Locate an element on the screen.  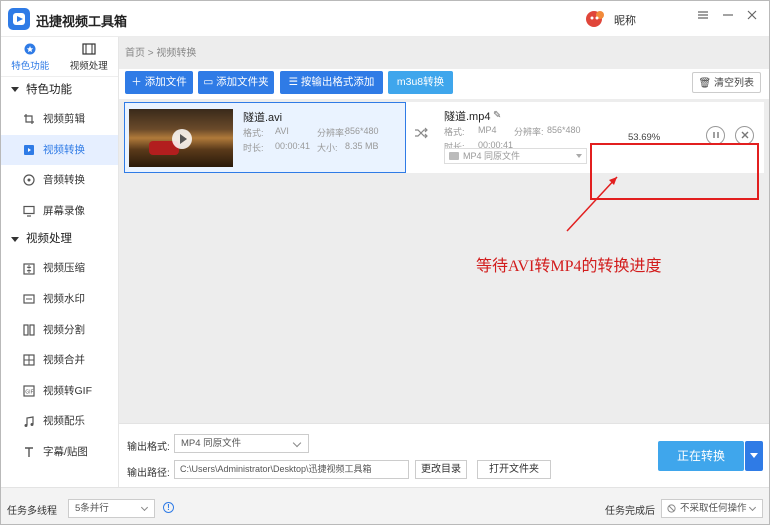
source-resolution-label: 分辨率: is located at coordinates (332, 133).